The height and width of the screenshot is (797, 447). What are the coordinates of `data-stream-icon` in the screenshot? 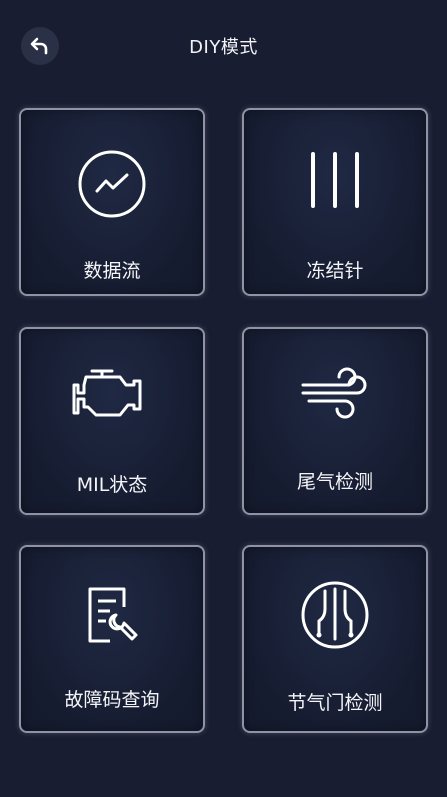 It's located at (112, 184).